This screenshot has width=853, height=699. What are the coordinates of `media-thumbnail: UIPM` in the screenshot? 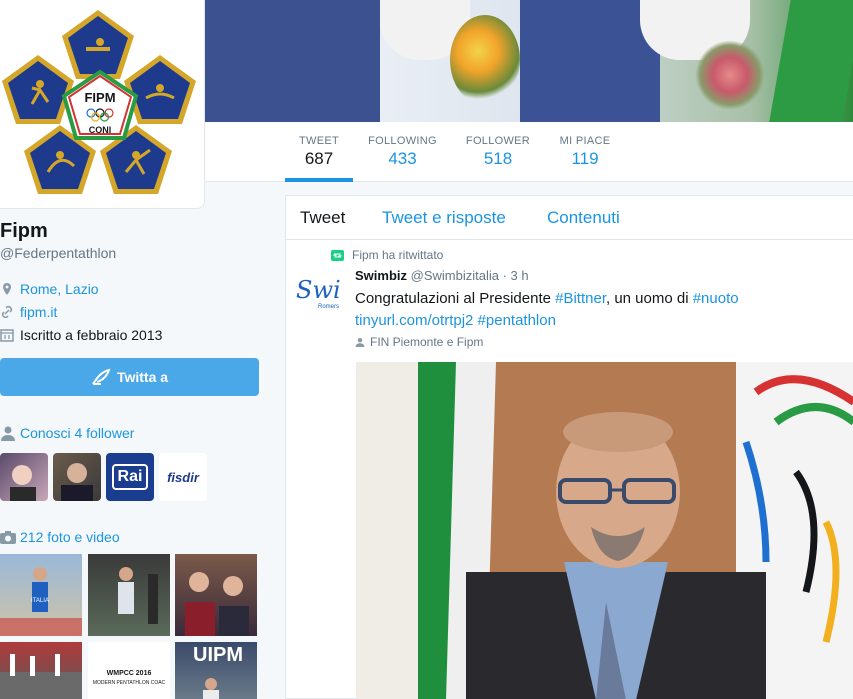 It's located at (216, 670).